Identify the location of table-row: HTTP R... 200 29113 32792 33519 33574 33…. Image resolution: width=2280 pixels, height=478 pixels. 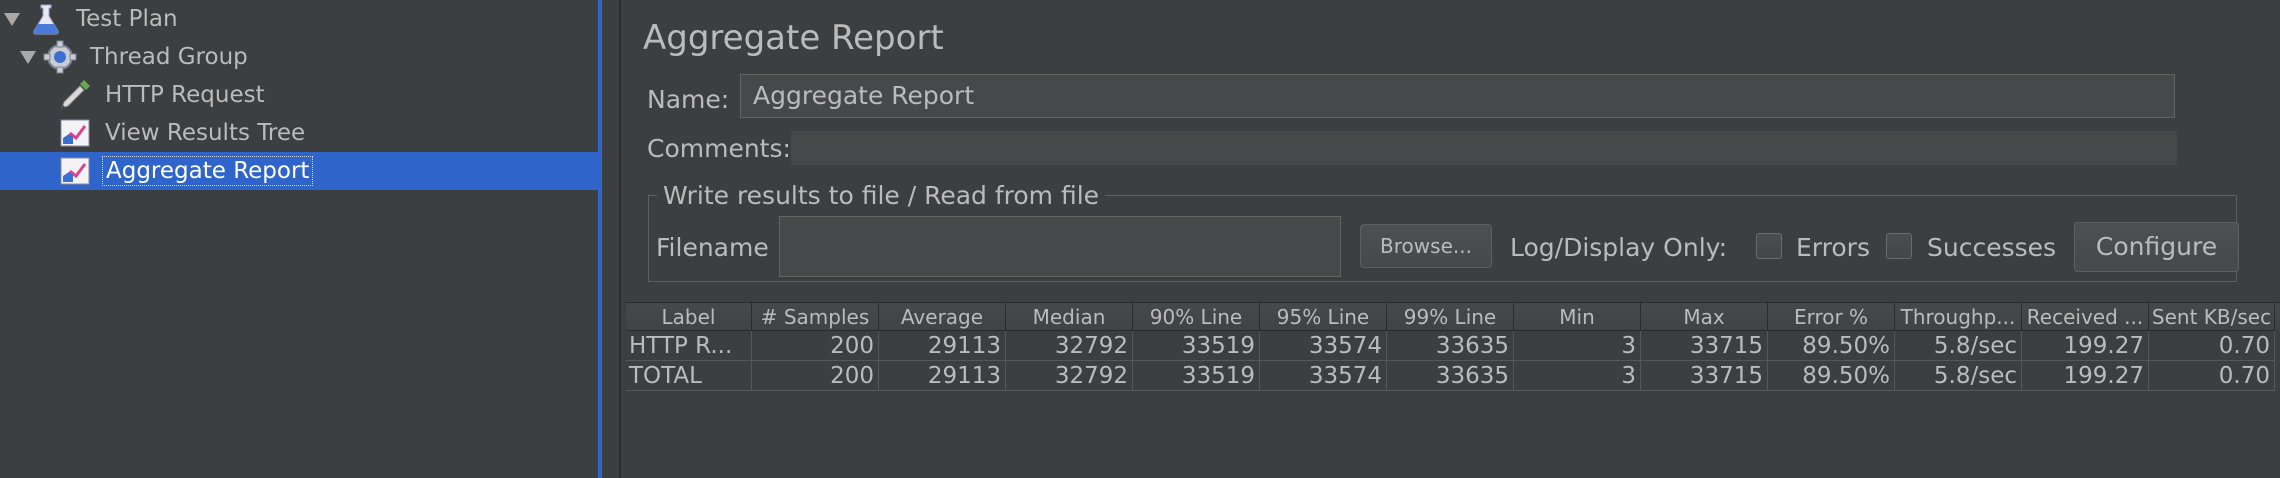
(1453, 346).